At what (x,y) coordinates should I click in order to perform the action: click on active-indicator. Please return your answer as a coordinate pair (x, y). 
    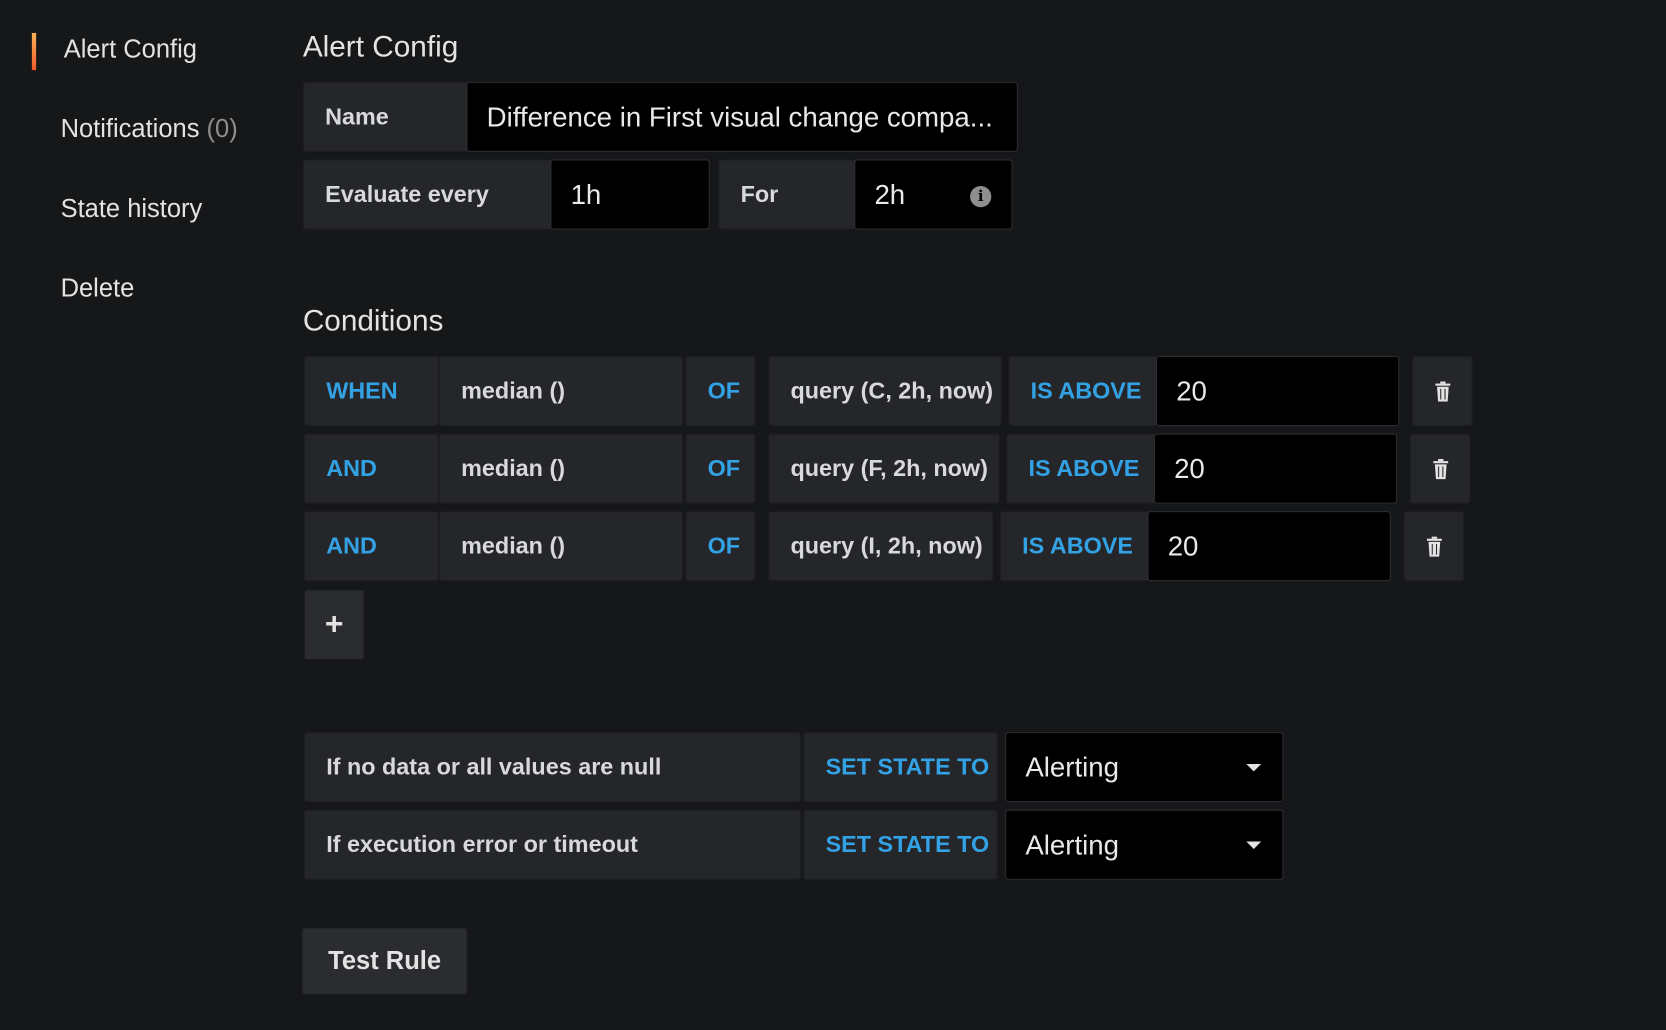
    Looking at the image, I should click on (34, 51).